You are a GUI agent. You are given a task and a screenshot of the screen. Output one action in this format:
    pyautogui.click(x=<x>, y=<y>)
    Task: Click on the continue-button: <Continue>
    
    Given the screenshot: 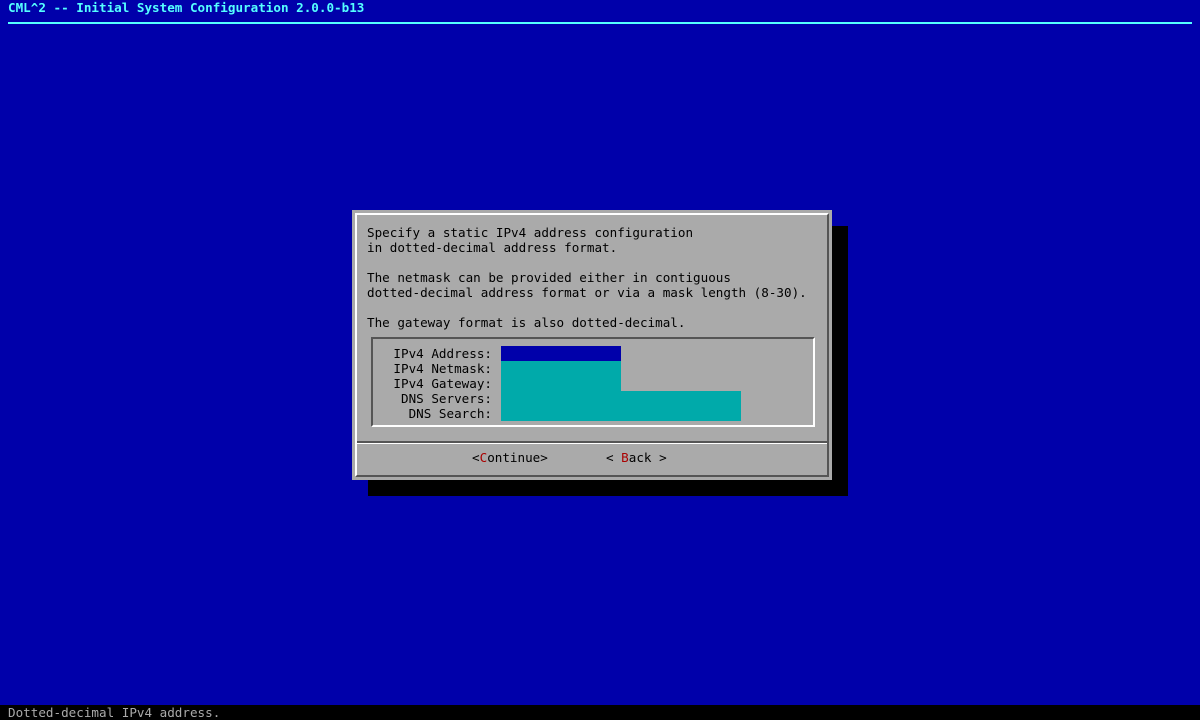 What is the action you would take?
    pyautogui.click(x=510, y=457)
    